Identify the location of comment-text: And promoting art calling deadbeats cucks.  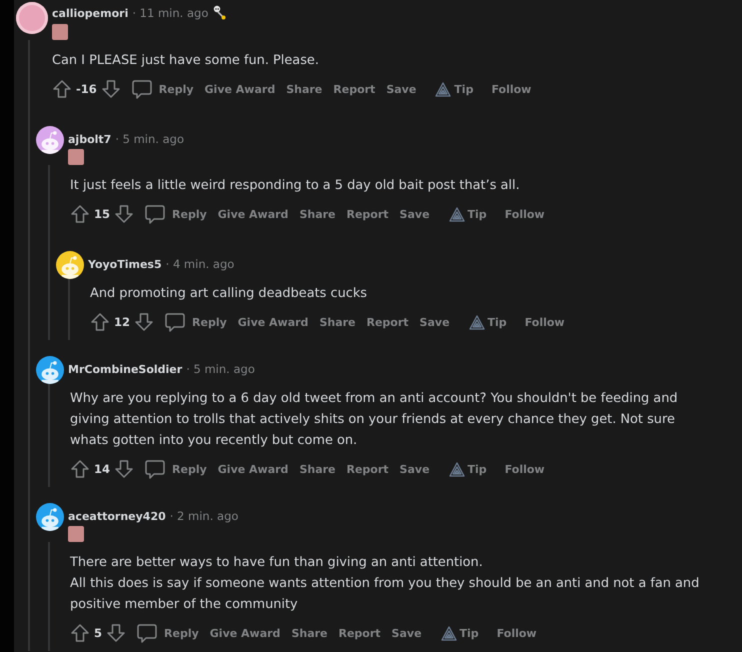
(229, 294).